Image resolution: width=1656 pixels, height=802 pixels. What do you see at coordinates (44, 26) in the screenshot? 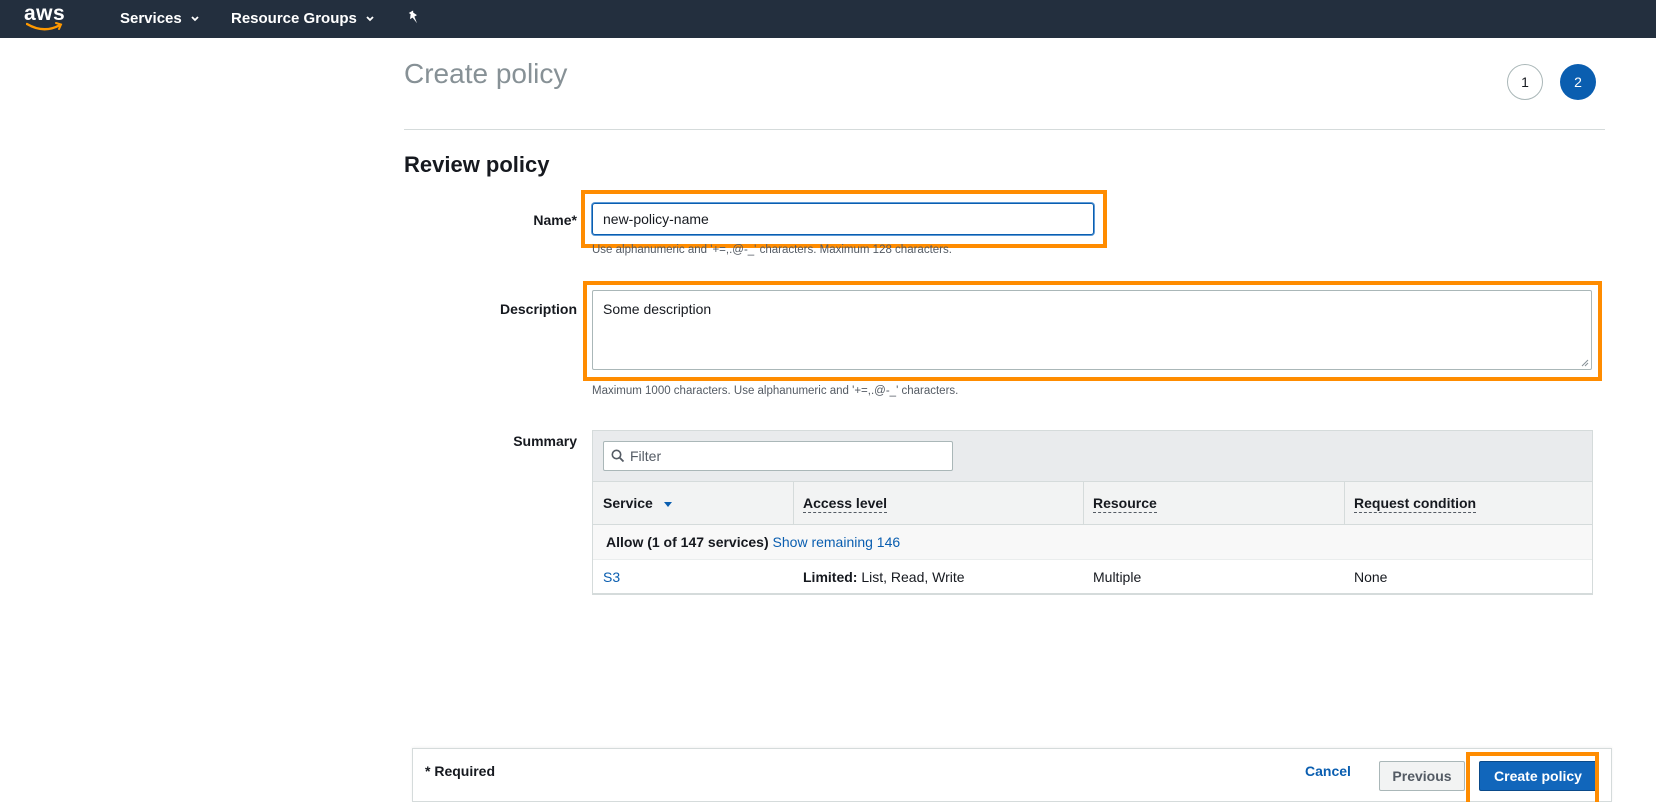
I see `aws-smile-icon` at bounding box center [44, 26].